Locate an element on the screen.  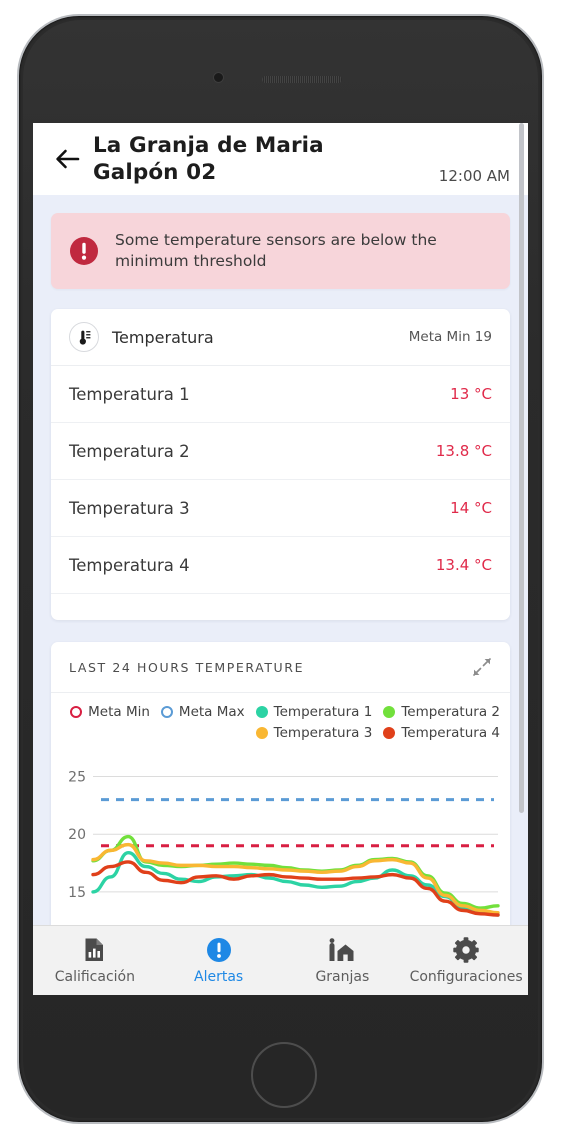
chart-title: LAST 24 HOURS TEMPERATURE is located at coordinates (187, 667).